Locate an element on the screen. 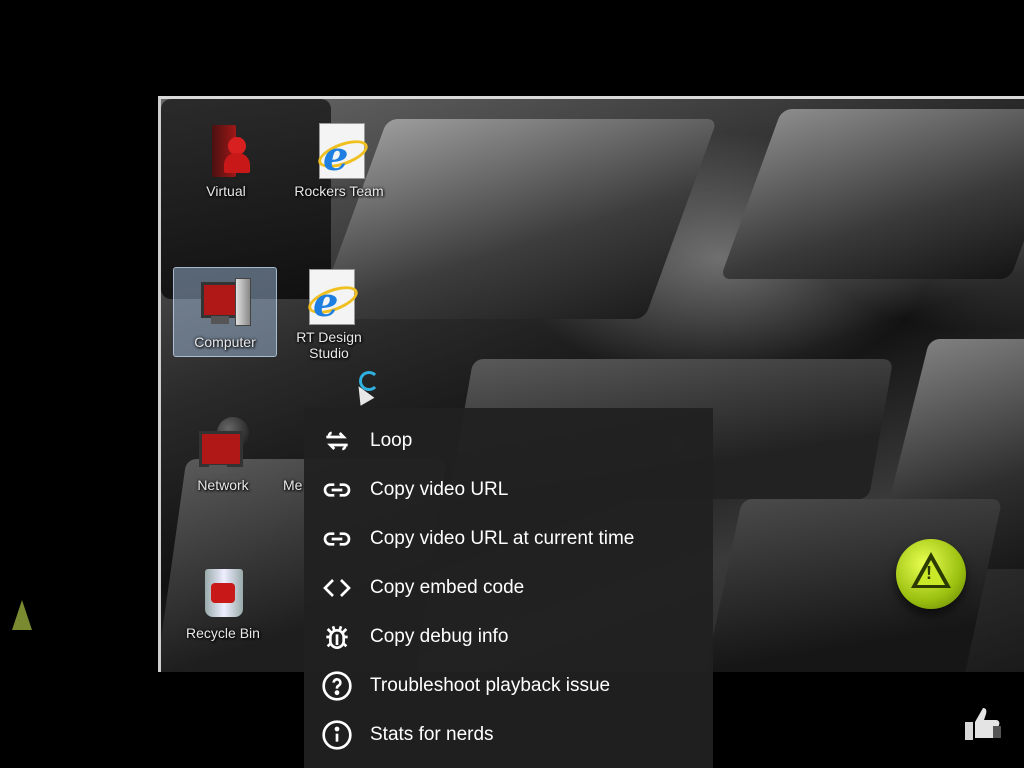  menu-item-loop: Loop is located at coordinates (508, 440).